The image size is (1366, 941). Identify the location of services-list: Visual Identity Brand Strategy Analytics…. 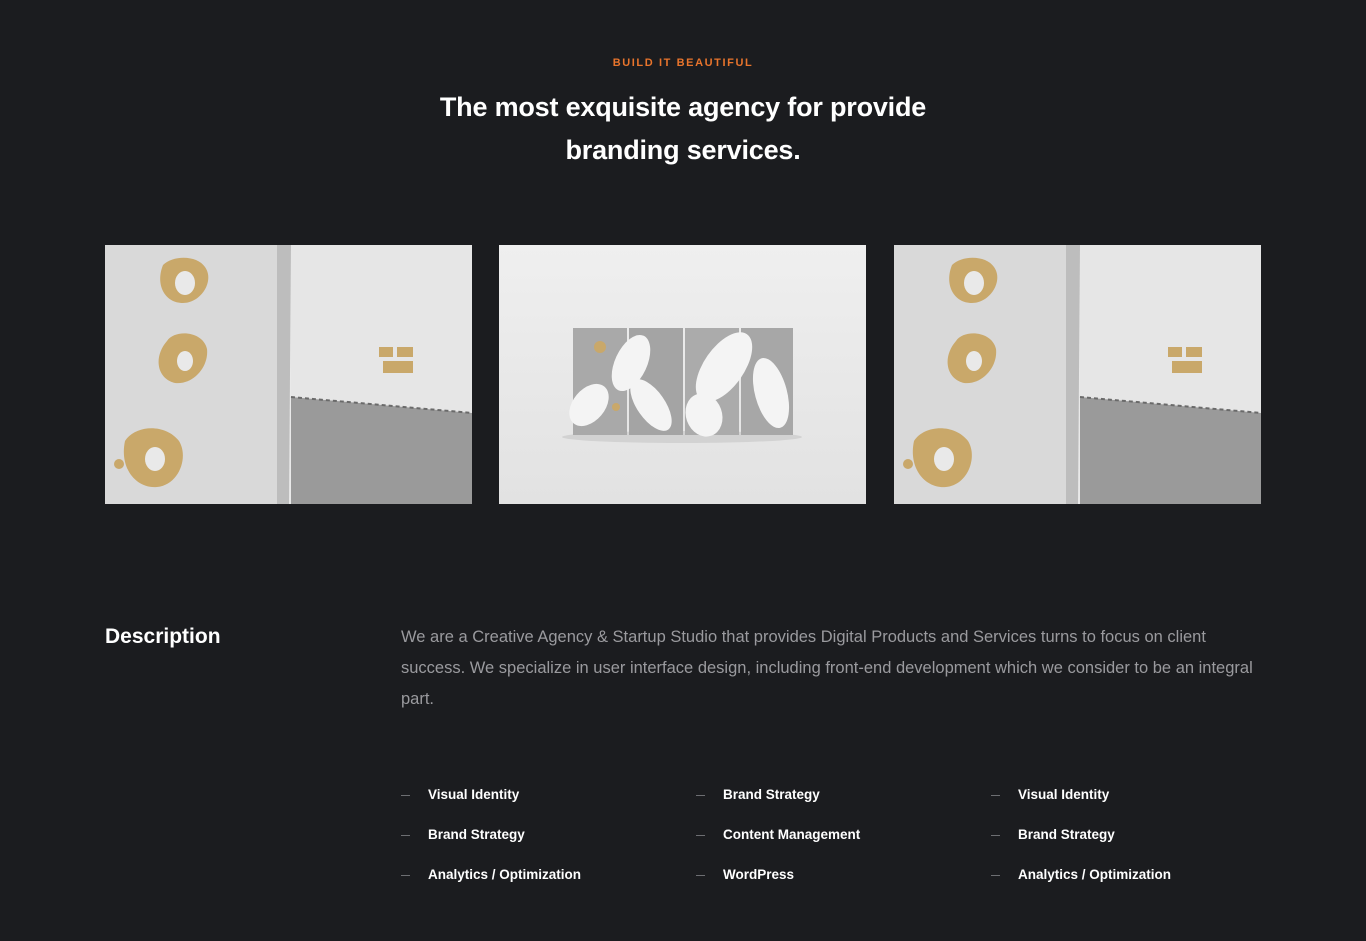
(836, 844).